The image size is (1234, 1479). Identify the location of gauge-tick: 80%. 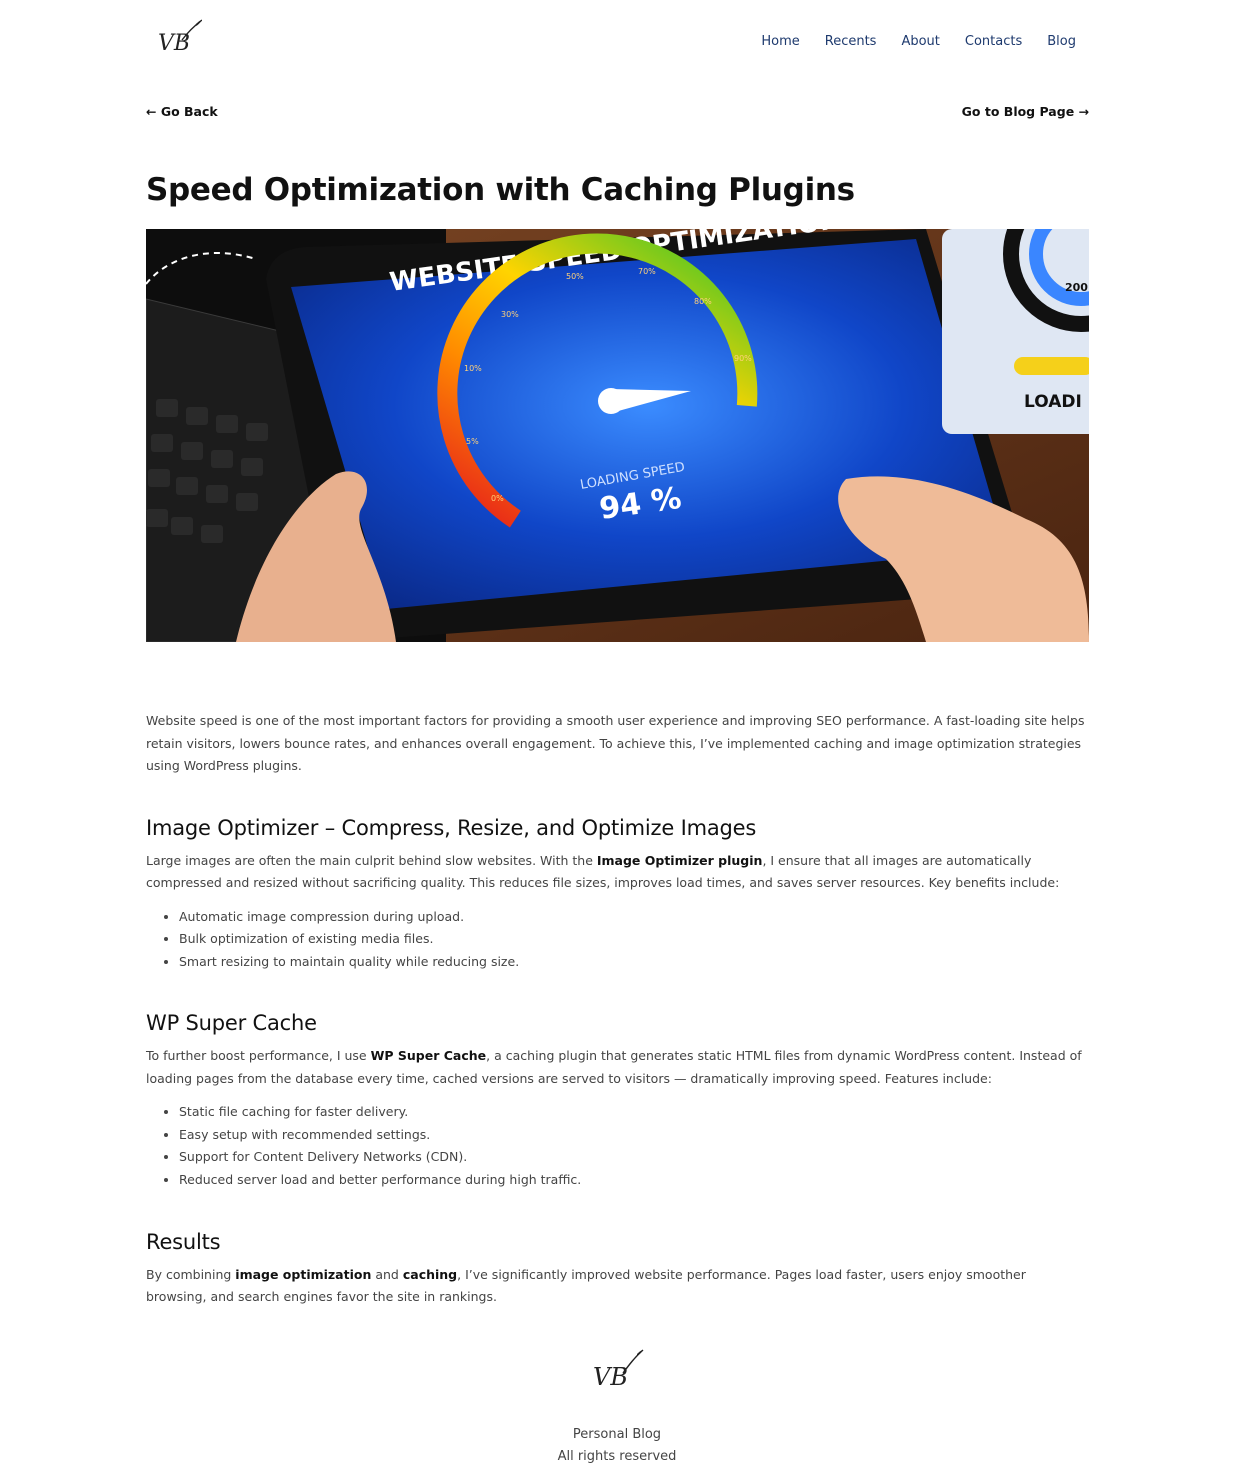
(703, 301).